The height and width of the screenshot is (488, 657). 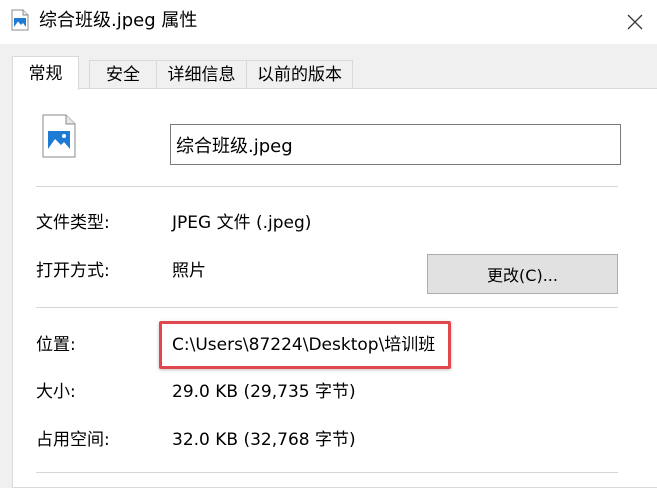 What do you see at coordinates (56, 392) in the screenshot?
I see `size-label: 大小:` at bounding box center [56, 392].